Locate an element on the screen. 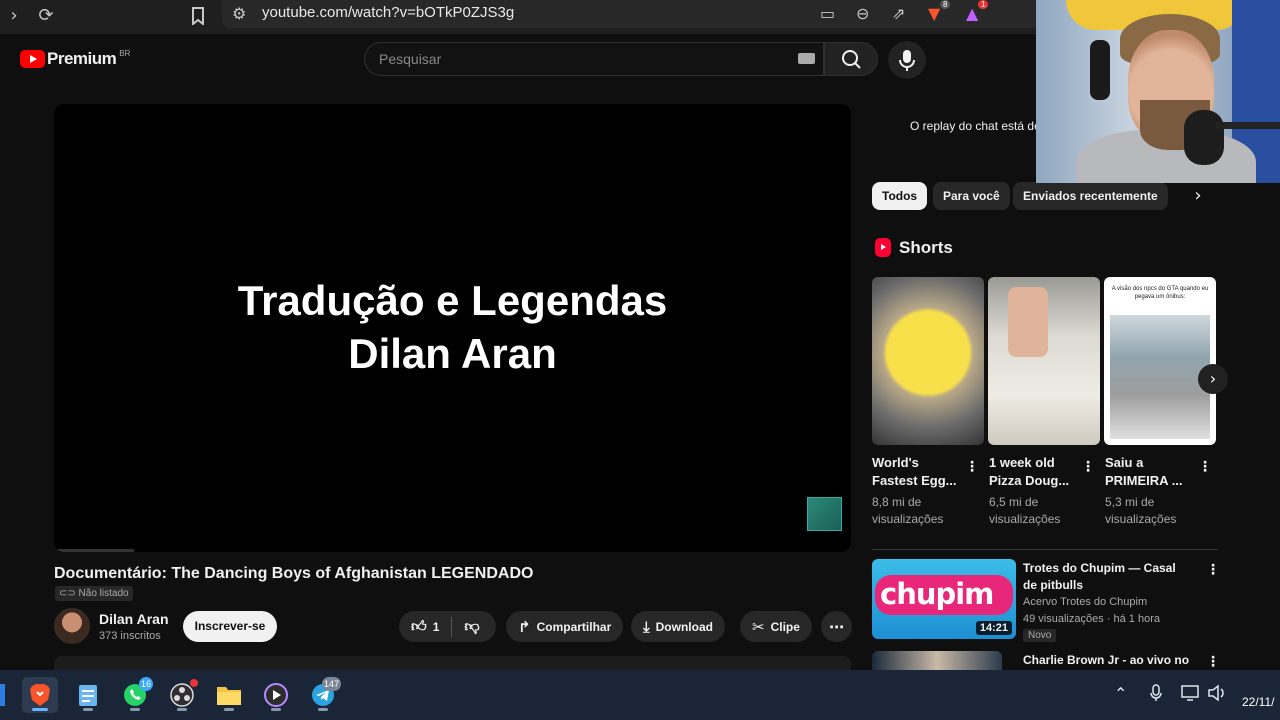 The width and height of the screenshot is (1280, 720). avatar is located at coordinates (72, 626).